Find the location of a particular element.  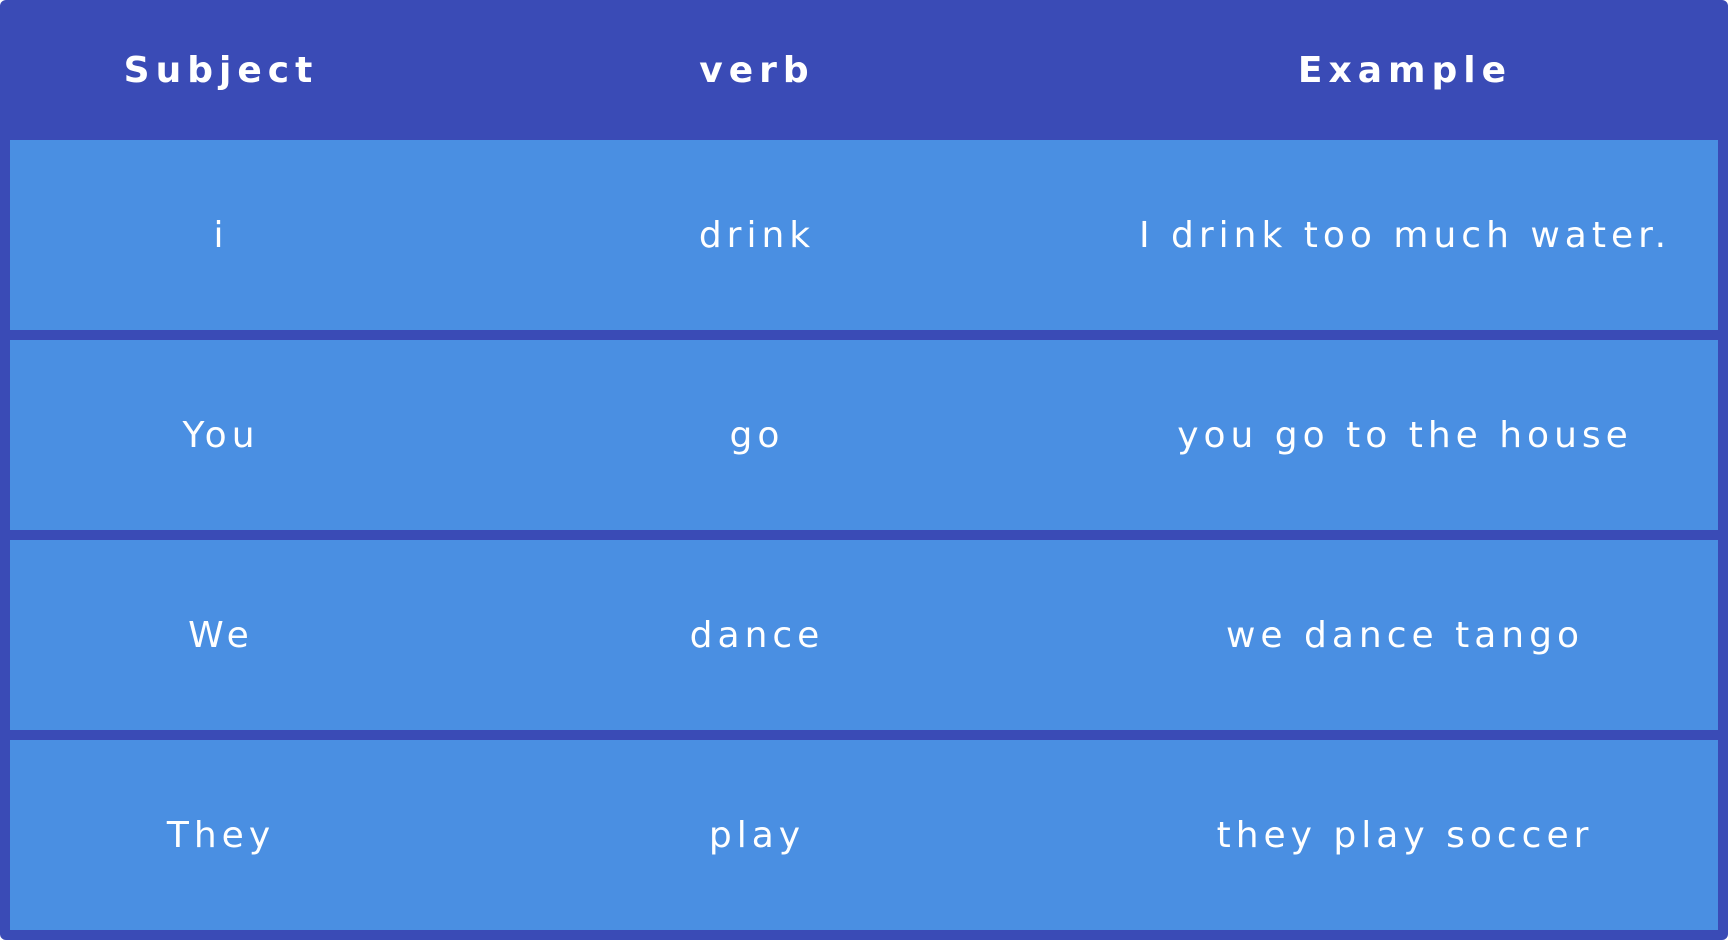

subject-cell: You is located at coordinates (221, 435).